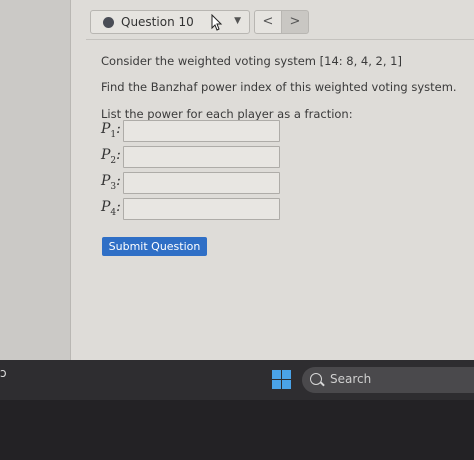 This screenshot has height=460, width=474. Describe the element at coordinates (201, 209) in the screenshot. I see `player-4-input` at that location.